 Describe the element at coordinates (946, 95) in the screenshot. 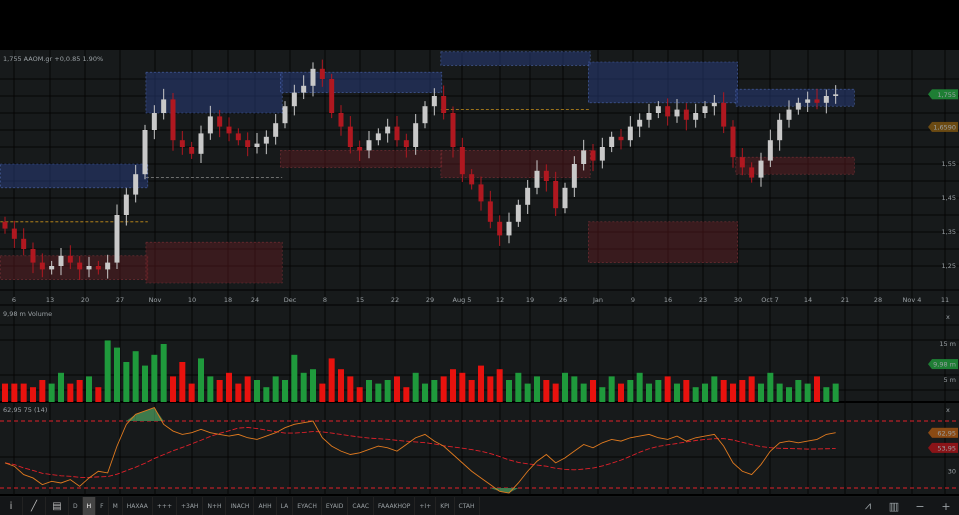

I see `last-price-tag: 1,755` at that location.